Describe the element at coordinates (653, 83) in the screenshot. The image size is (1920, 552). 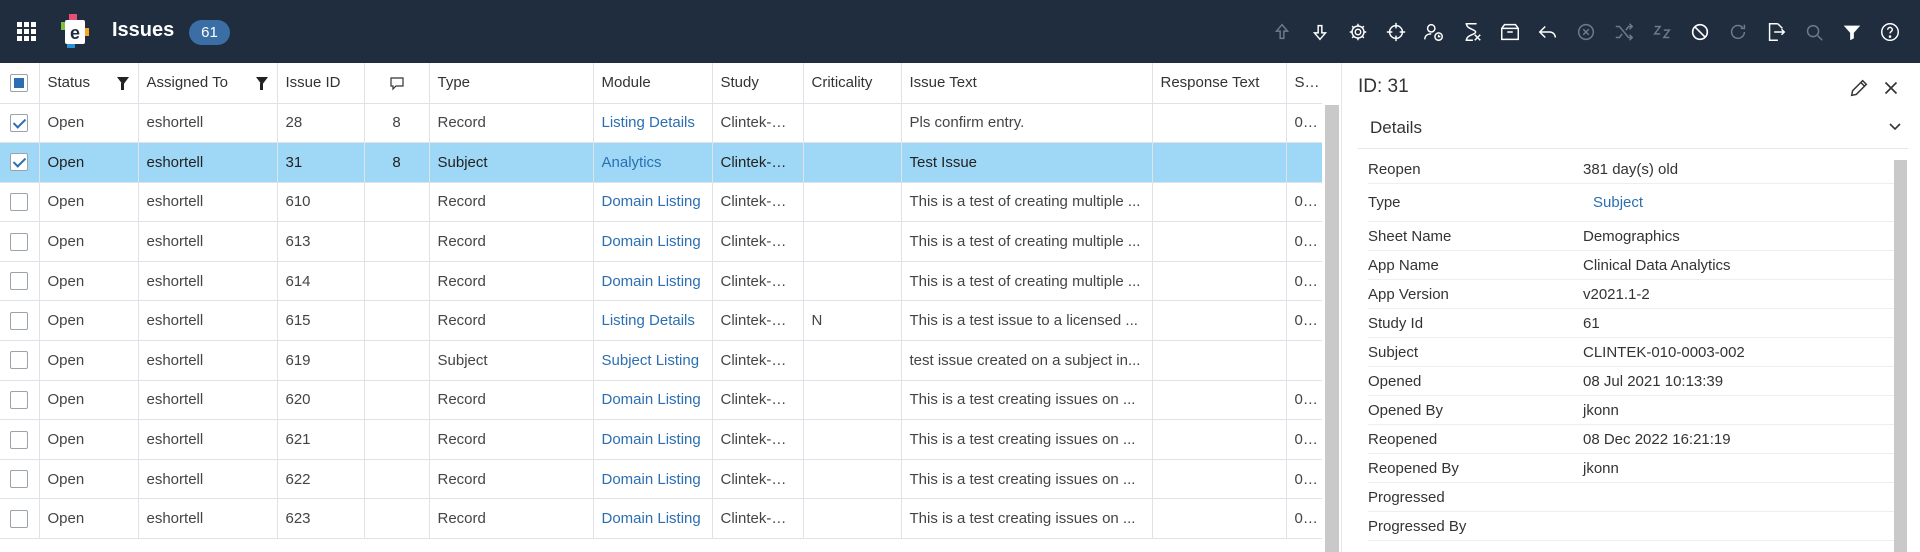
I see `column-header-module: Module` at that location.